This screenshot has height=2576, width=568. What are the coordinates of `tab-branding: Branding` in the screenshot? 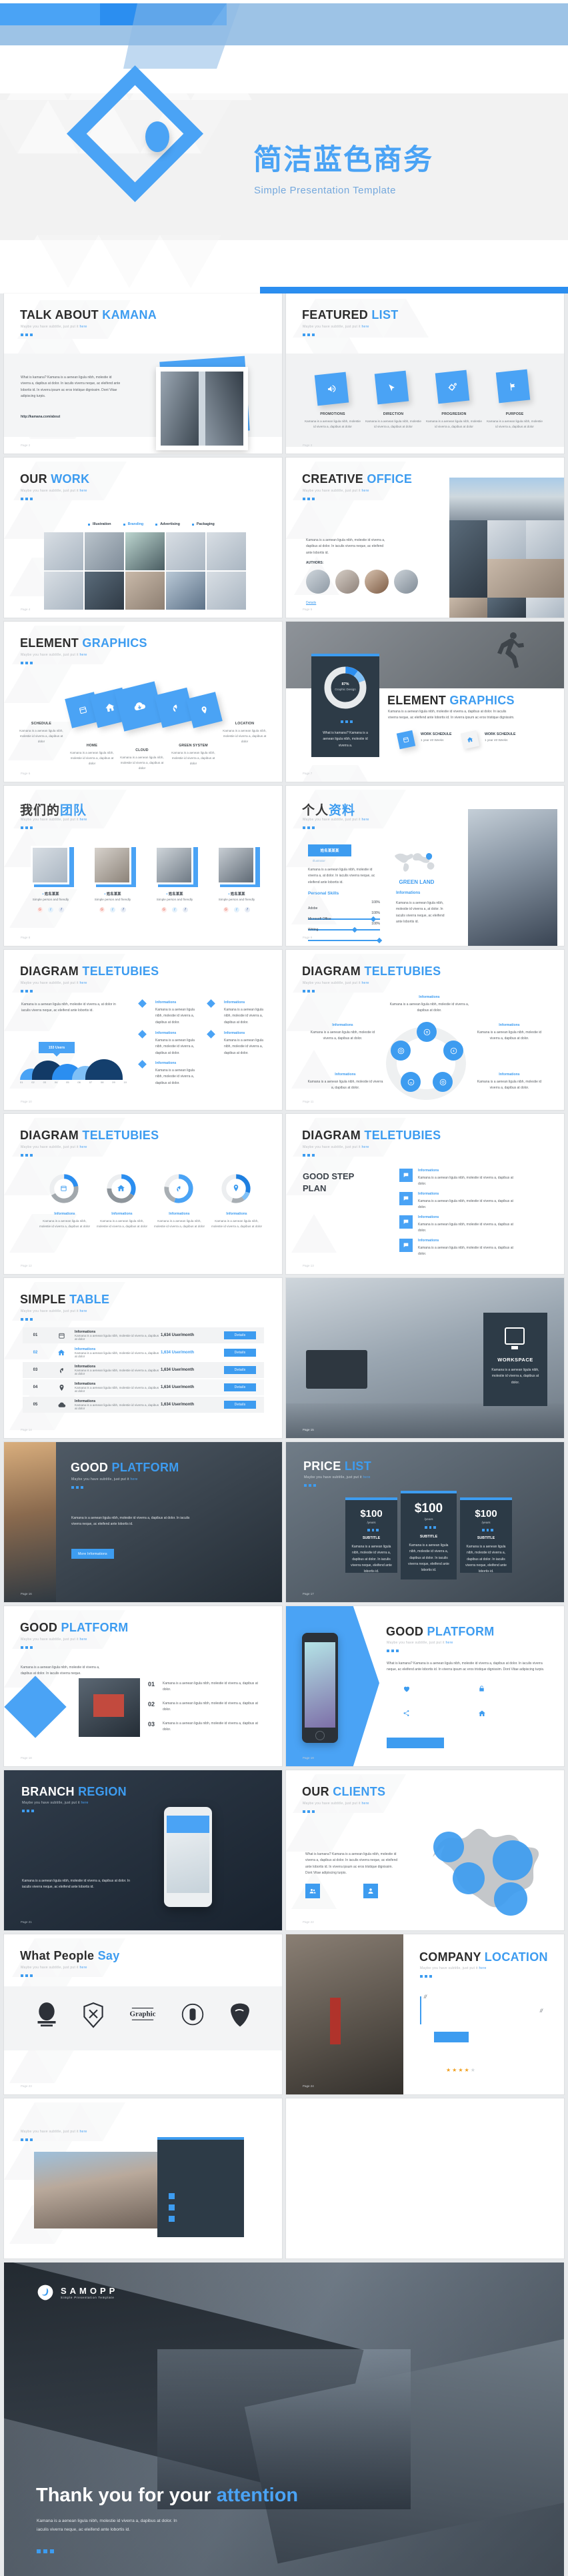 It's located at (133, 524).